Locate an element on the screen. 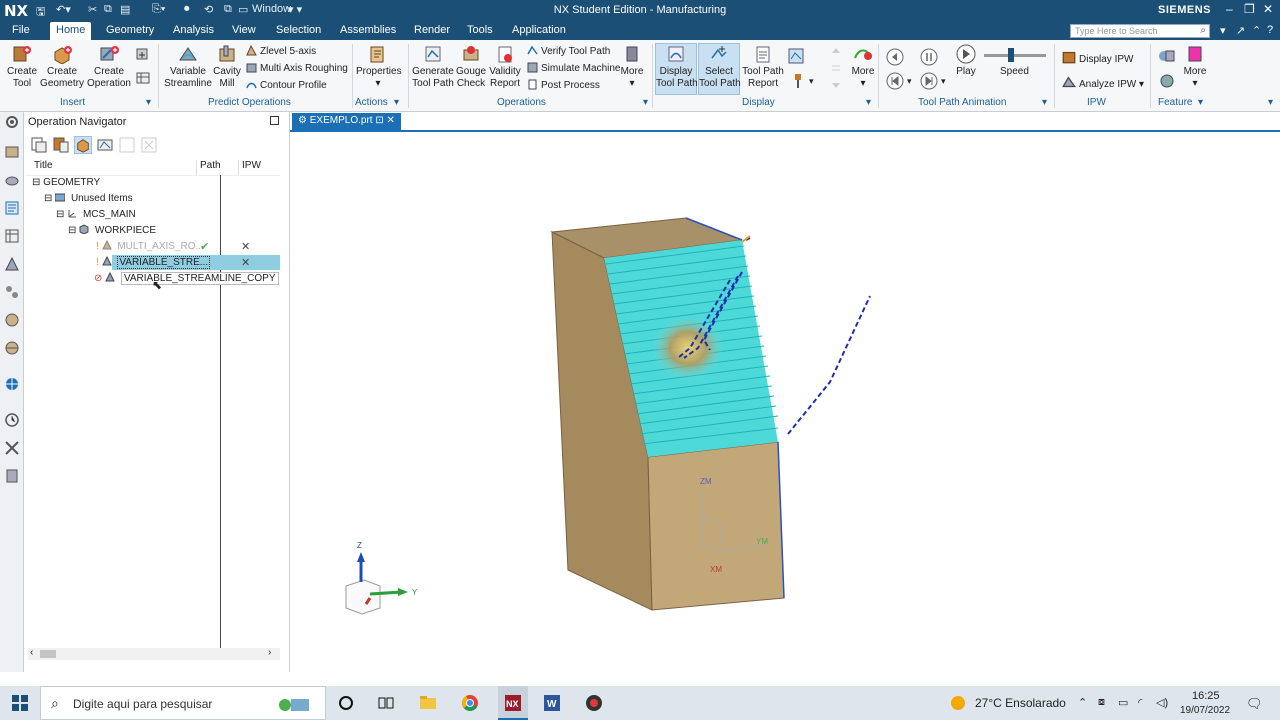 This screenshot has height=720, width=1280. display-more-button: More ▾ is located at coordinates (863, 67).